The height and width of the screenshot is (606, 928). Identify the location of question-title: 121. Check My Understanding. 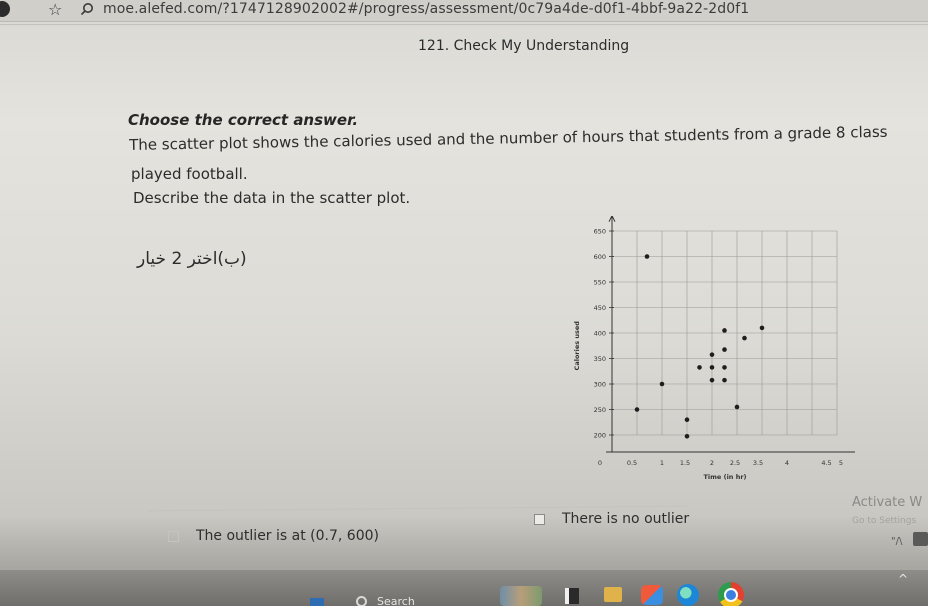
(524, 46).